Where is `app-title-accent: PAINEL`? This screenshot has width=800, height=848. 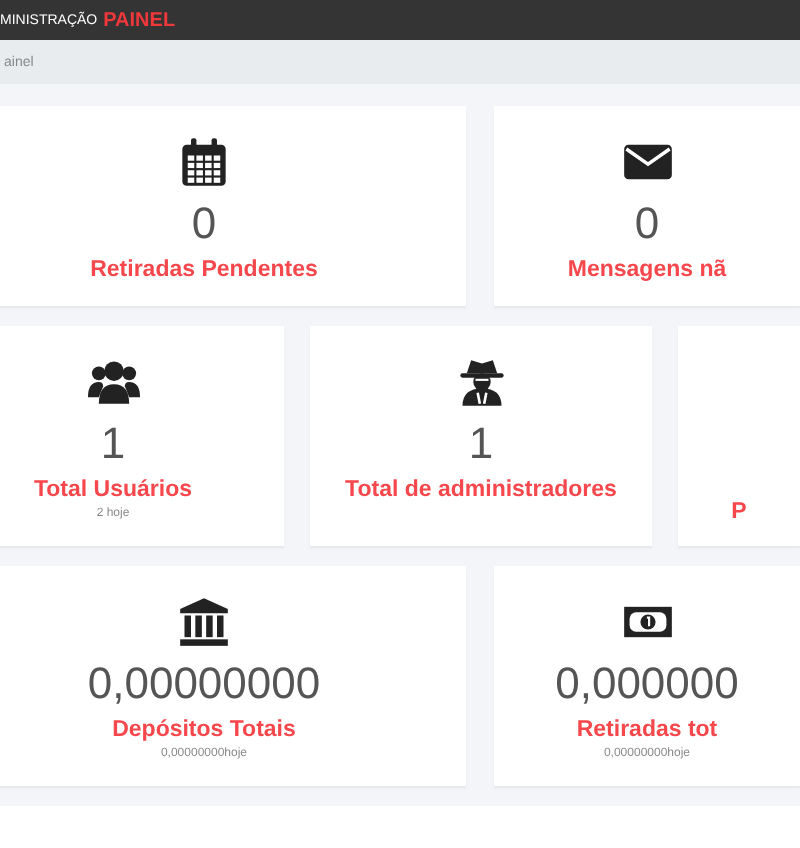 app-title-accent: PAINEL is located at coordinates (139, 20).